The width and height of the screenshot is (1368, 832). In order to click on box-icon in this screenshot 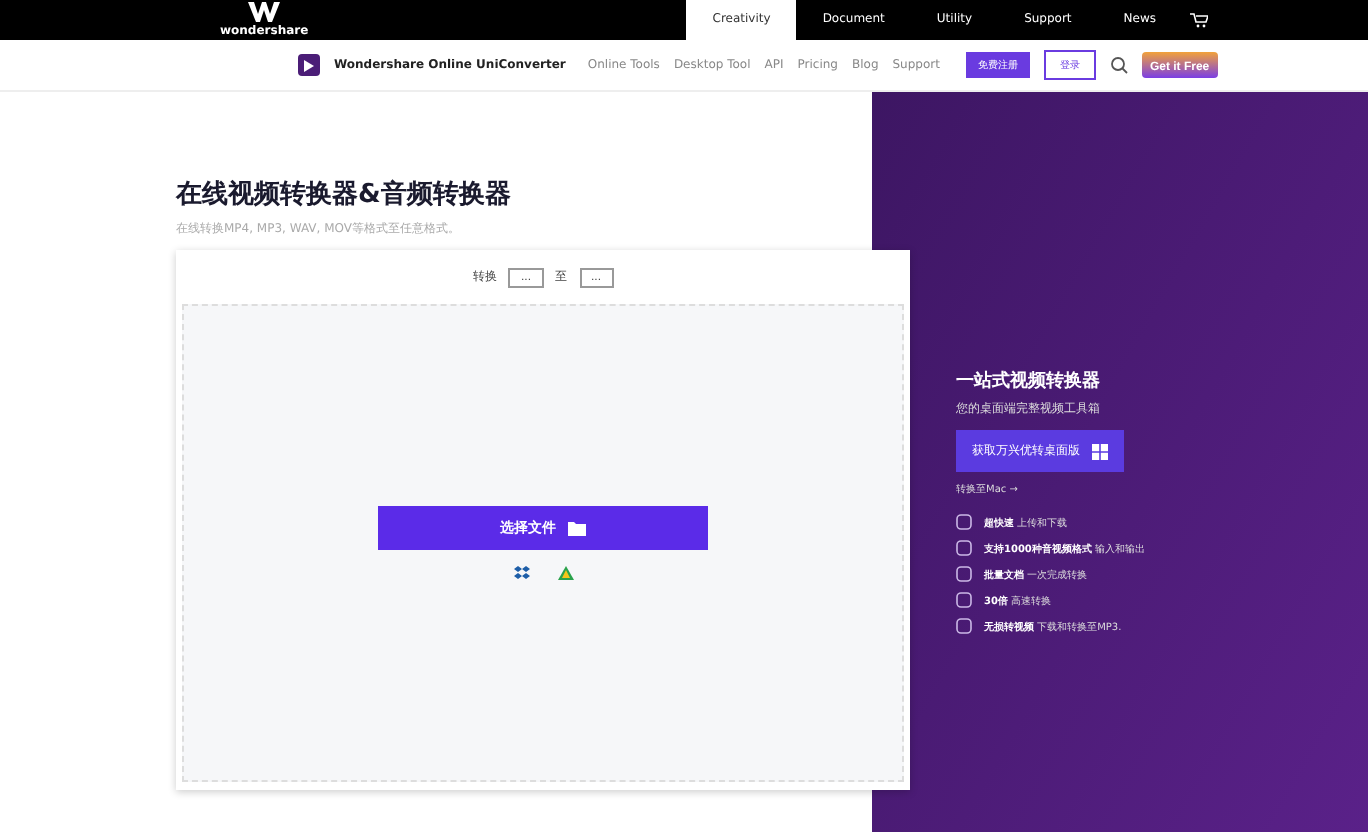, I will do `click(521, 573)`.